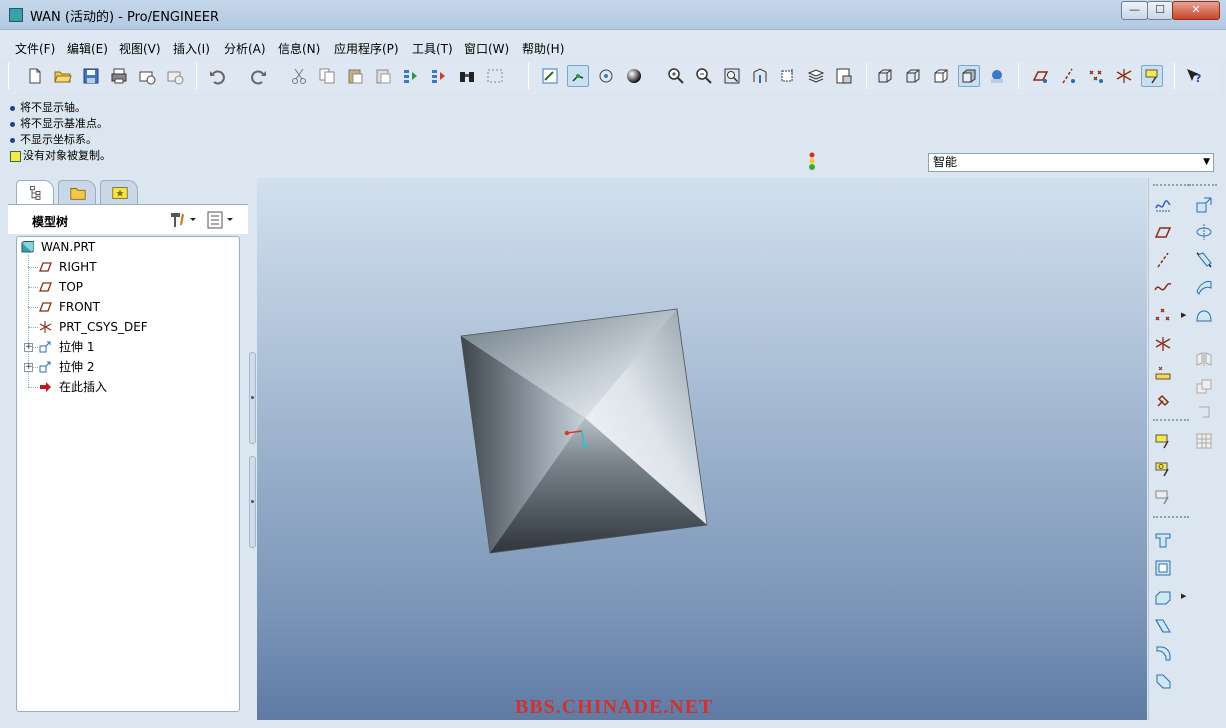  Describe the element at coordinates (495, 76) in the screenshot. I see `selection-box-button` at that location.